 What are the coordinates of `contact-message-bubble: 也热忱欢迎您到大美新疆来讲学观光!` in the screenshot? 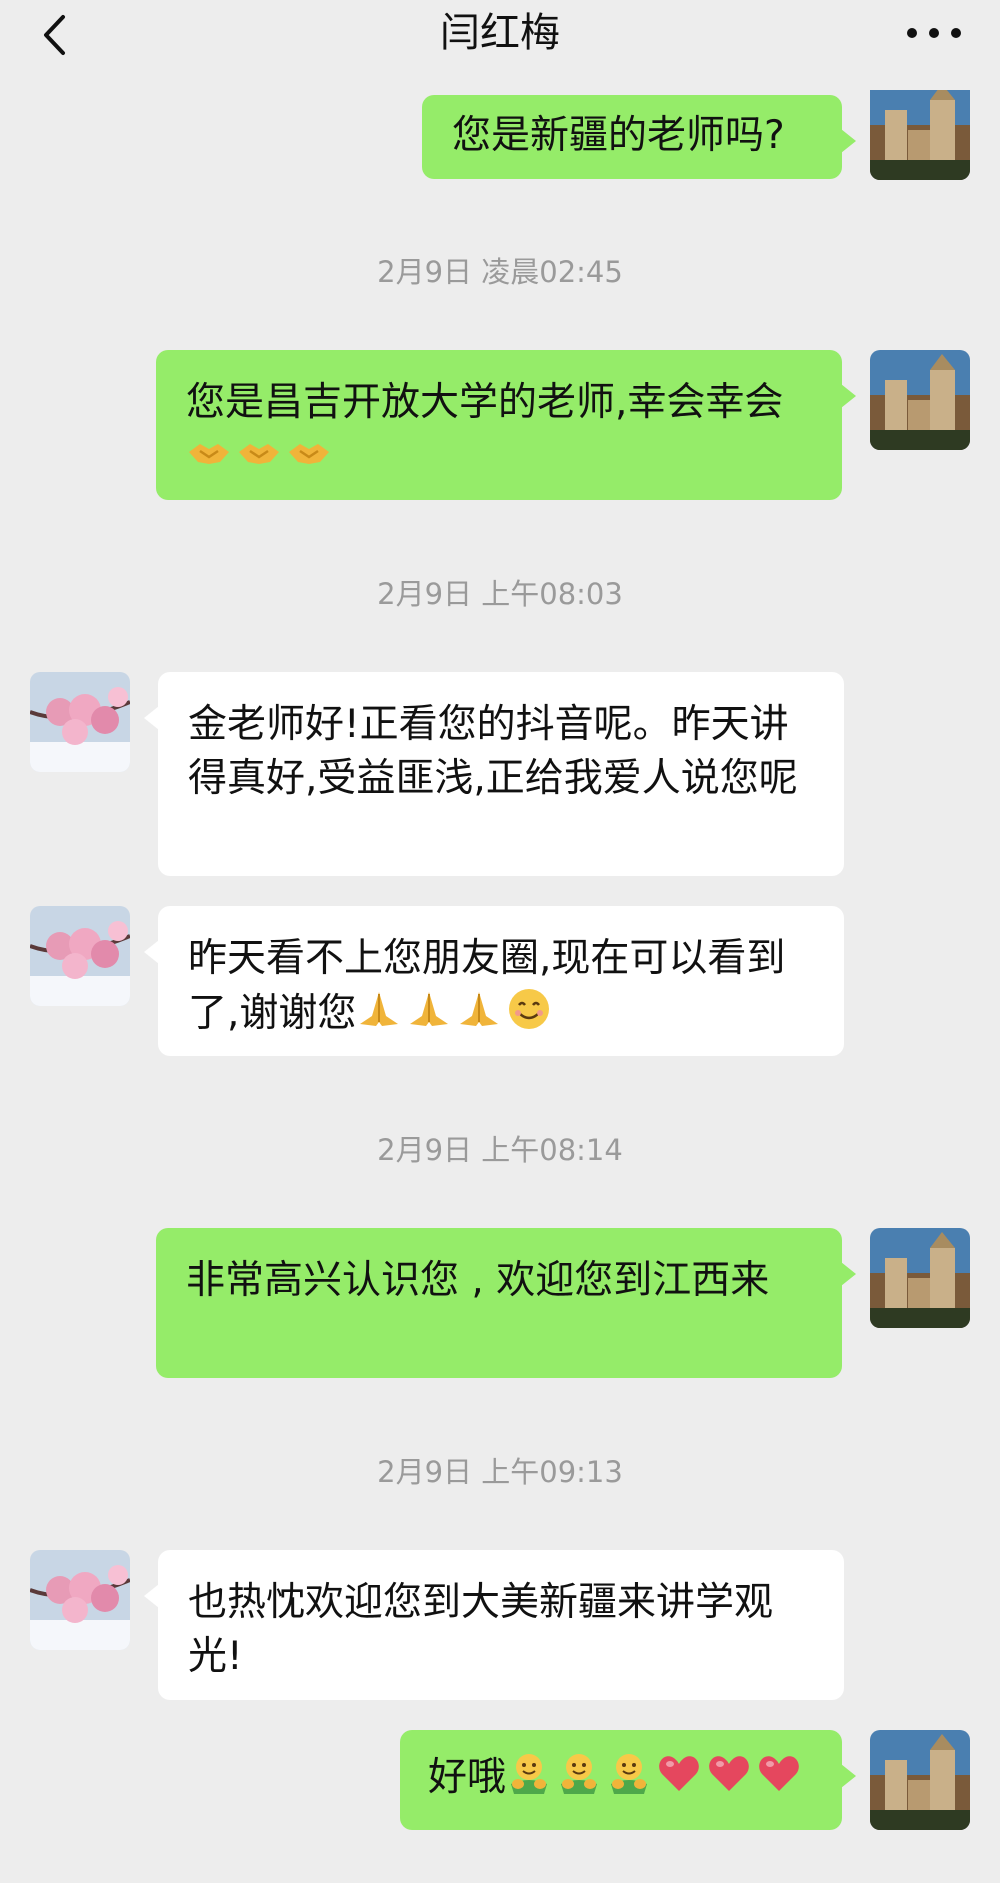 It's located at (494, 1625).